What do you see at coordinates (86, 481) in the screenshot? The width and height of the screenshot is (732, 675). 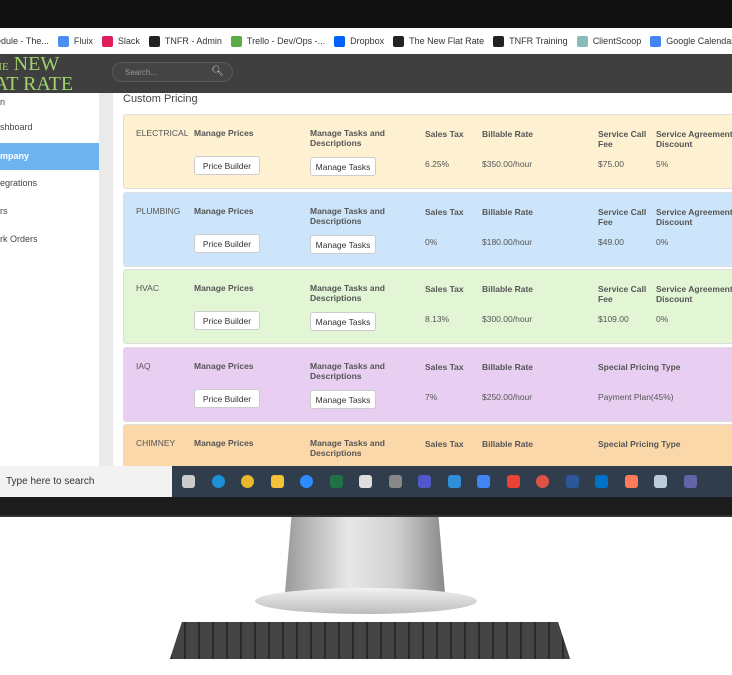 I see `taskbar-search: Type here to search` at bounding box center [86, 481].